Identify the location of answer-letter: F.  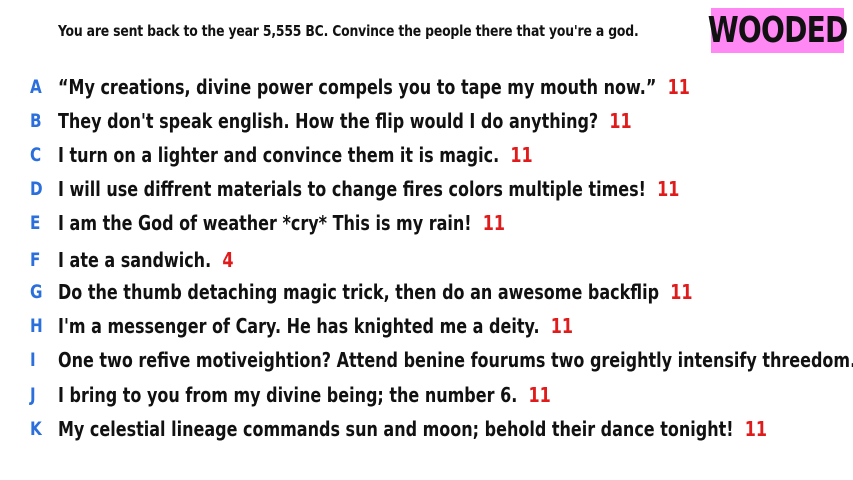
(35, 260).